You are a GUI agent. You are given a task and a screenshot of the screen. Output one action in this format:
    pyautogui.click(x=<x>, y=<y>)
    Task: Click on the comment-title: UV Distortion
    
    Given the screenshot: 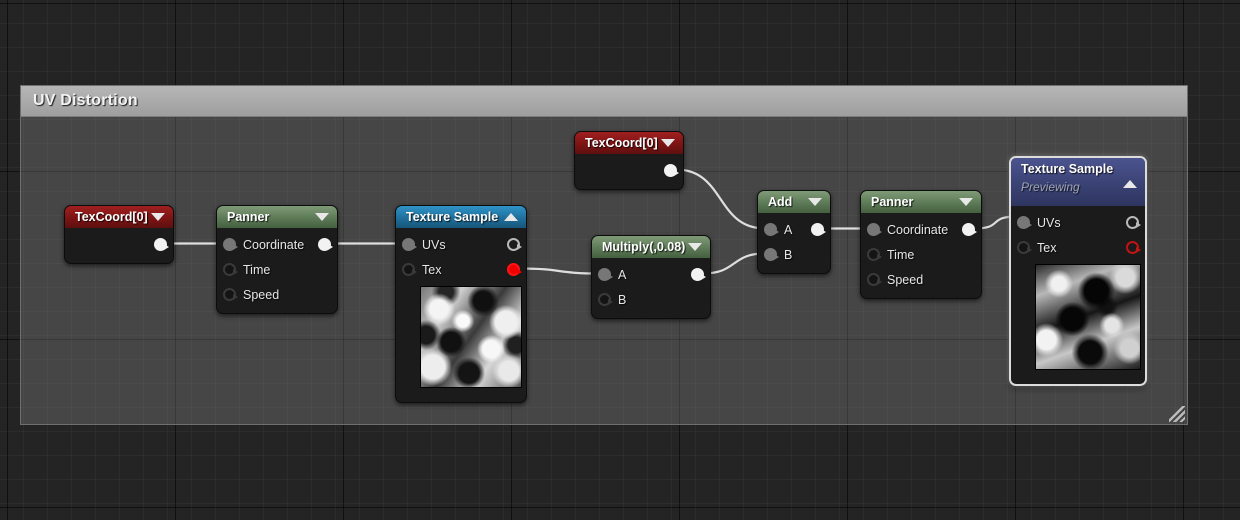 What is the action you would take?
    pyautogui.click(x=85, y=100)
    